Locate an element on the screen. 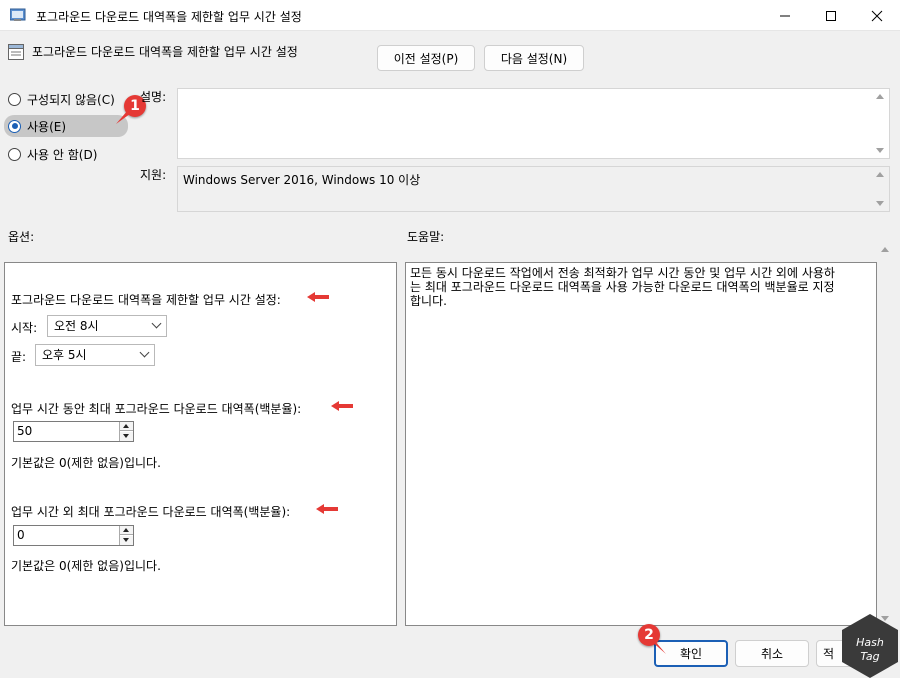 This screenshot has width=900, height=678. next-setting-button: 다음 설정(N) is located at coordinates (534, 58).